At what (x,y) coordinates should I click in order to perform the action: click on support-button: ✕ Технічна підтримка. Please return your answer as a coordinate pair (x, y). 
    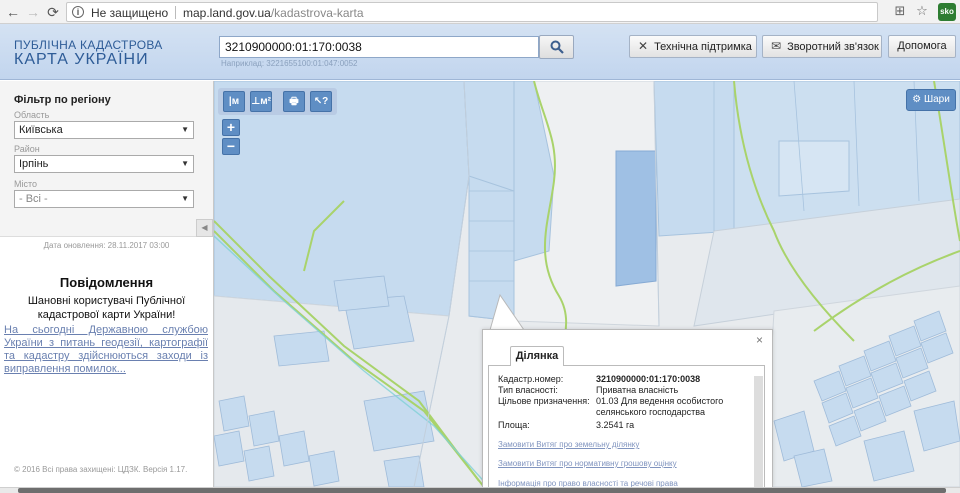
    Looking at the image, I should click on (693, 46).